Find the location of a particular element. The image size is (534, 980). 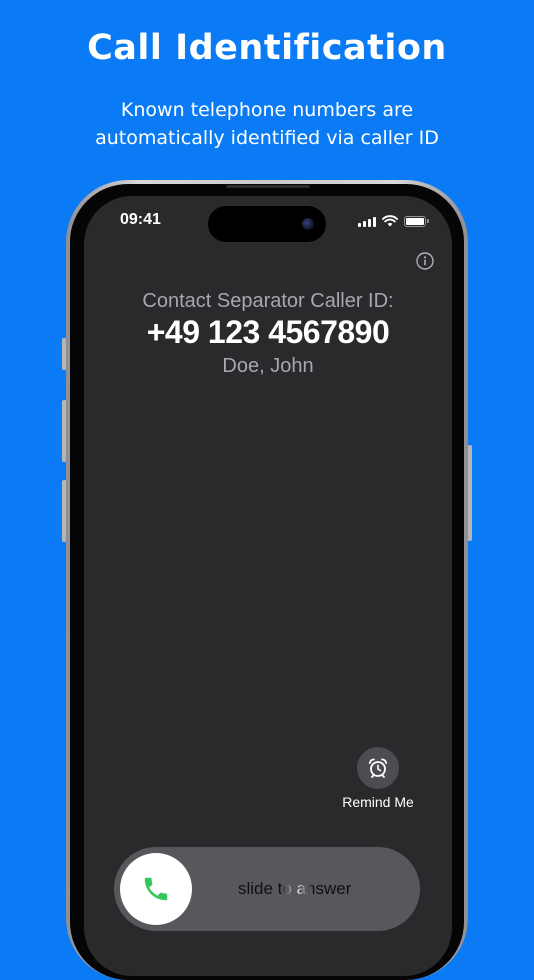

status-time: 09:41 is located at coordinates (140, 219).